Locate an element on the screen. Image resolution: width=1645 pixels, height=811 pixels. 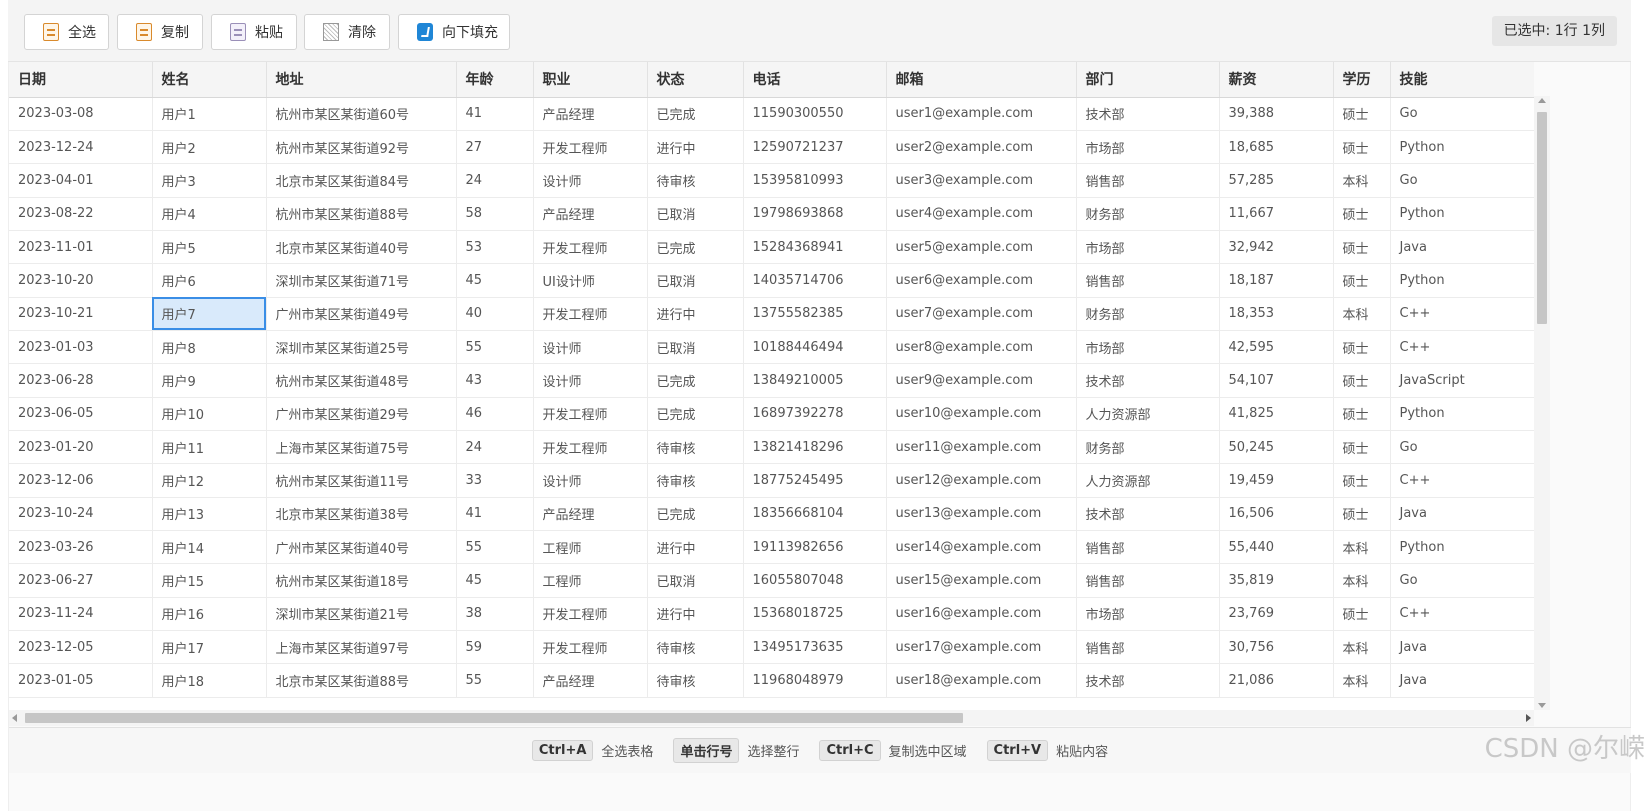
table-cell: user16@example.com is located at coordinates (981, 614).